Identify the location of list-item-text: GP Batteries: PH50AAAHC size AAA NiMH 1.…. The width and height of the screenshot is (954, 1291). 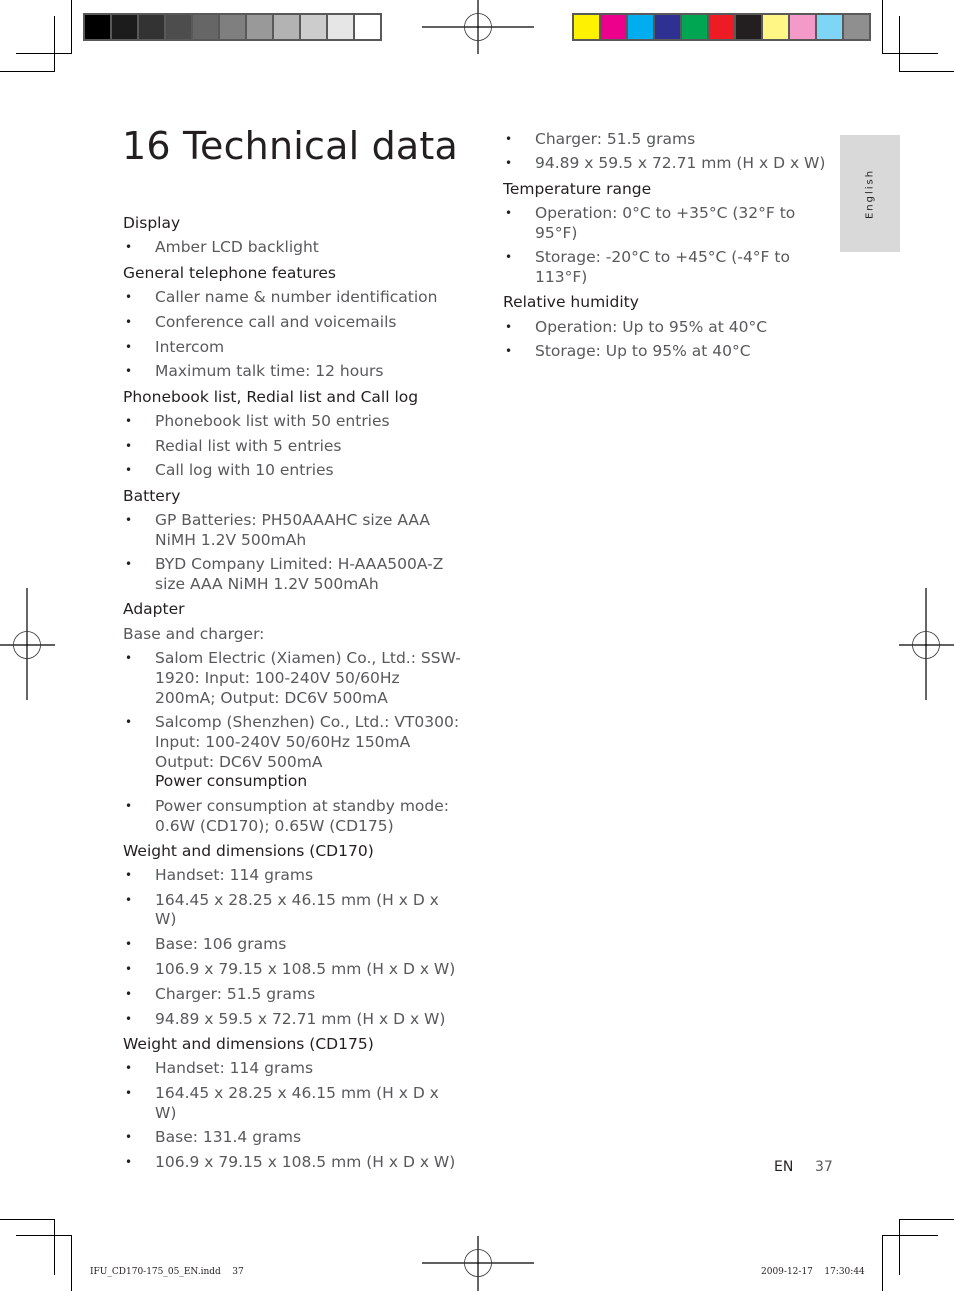
(293, 530).